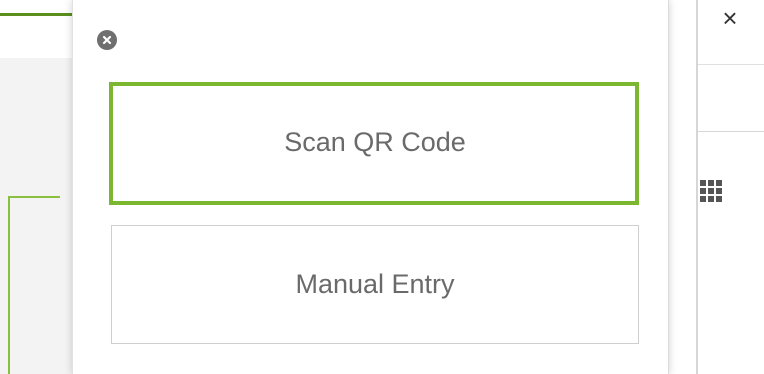 The width and height of the screenshot is (764, 374). I want to click on annotation-line-vertical, so click(9, 285).